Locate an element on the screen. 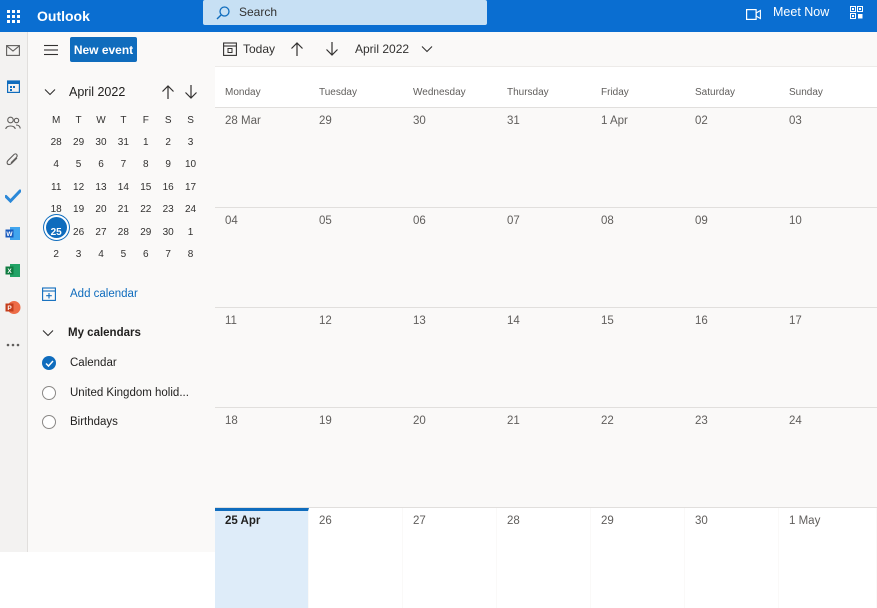  mini-calendar-day: 8 is located at coordinates (190, 254).